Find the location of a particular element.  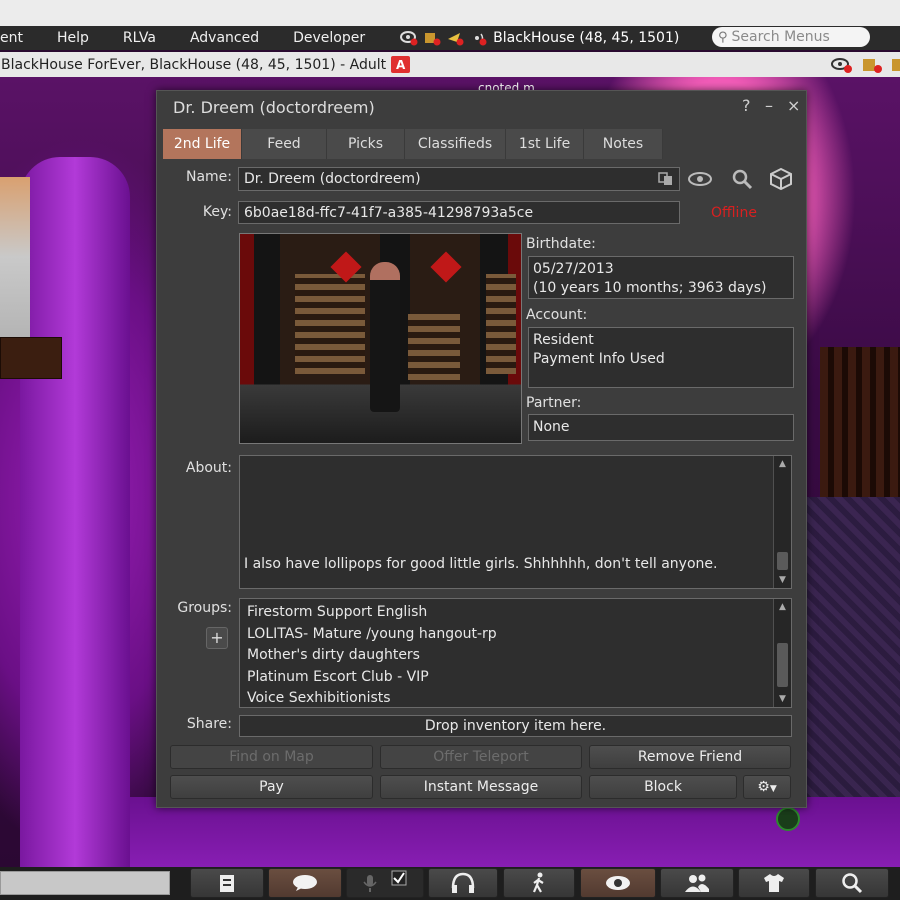

key-field: 6b0ae18d-ffc7-41f7-a385-41298793a5ce is located at coordinates (459, 212).